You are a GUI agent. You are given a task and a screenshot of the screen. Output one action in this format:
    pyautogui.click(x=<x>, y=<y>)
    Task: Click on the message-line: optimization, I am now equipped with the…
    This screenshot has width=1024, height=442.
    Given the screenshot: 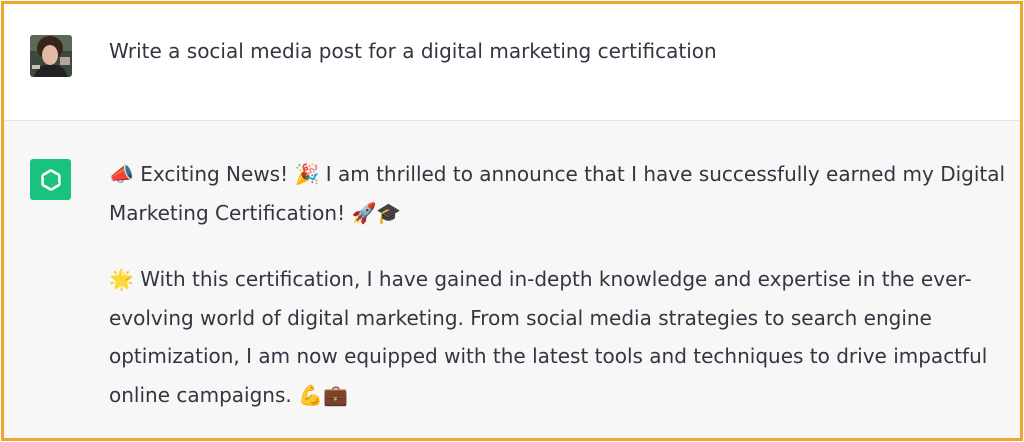 What is the action you would take?
    pyautogui.click(x=548, y=356)
    